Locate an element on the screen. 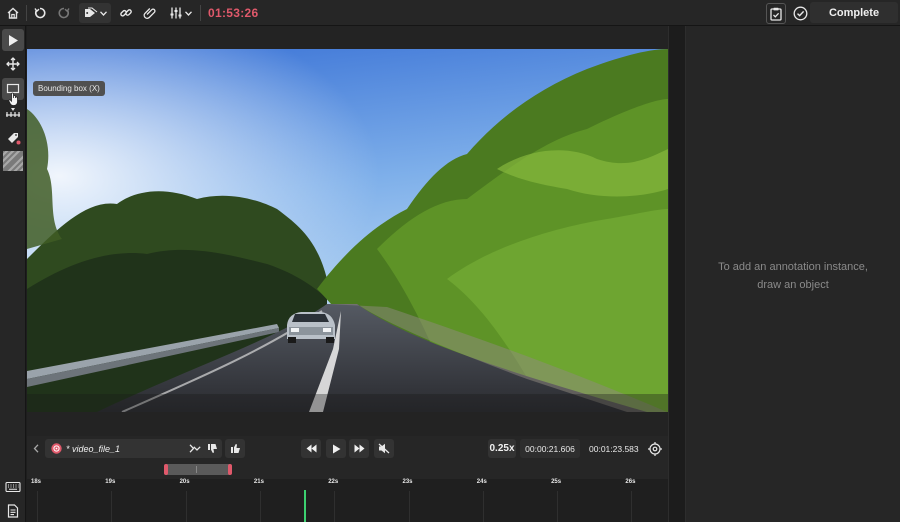  hatch-pattern-icon is located at coordinates (13, 161).